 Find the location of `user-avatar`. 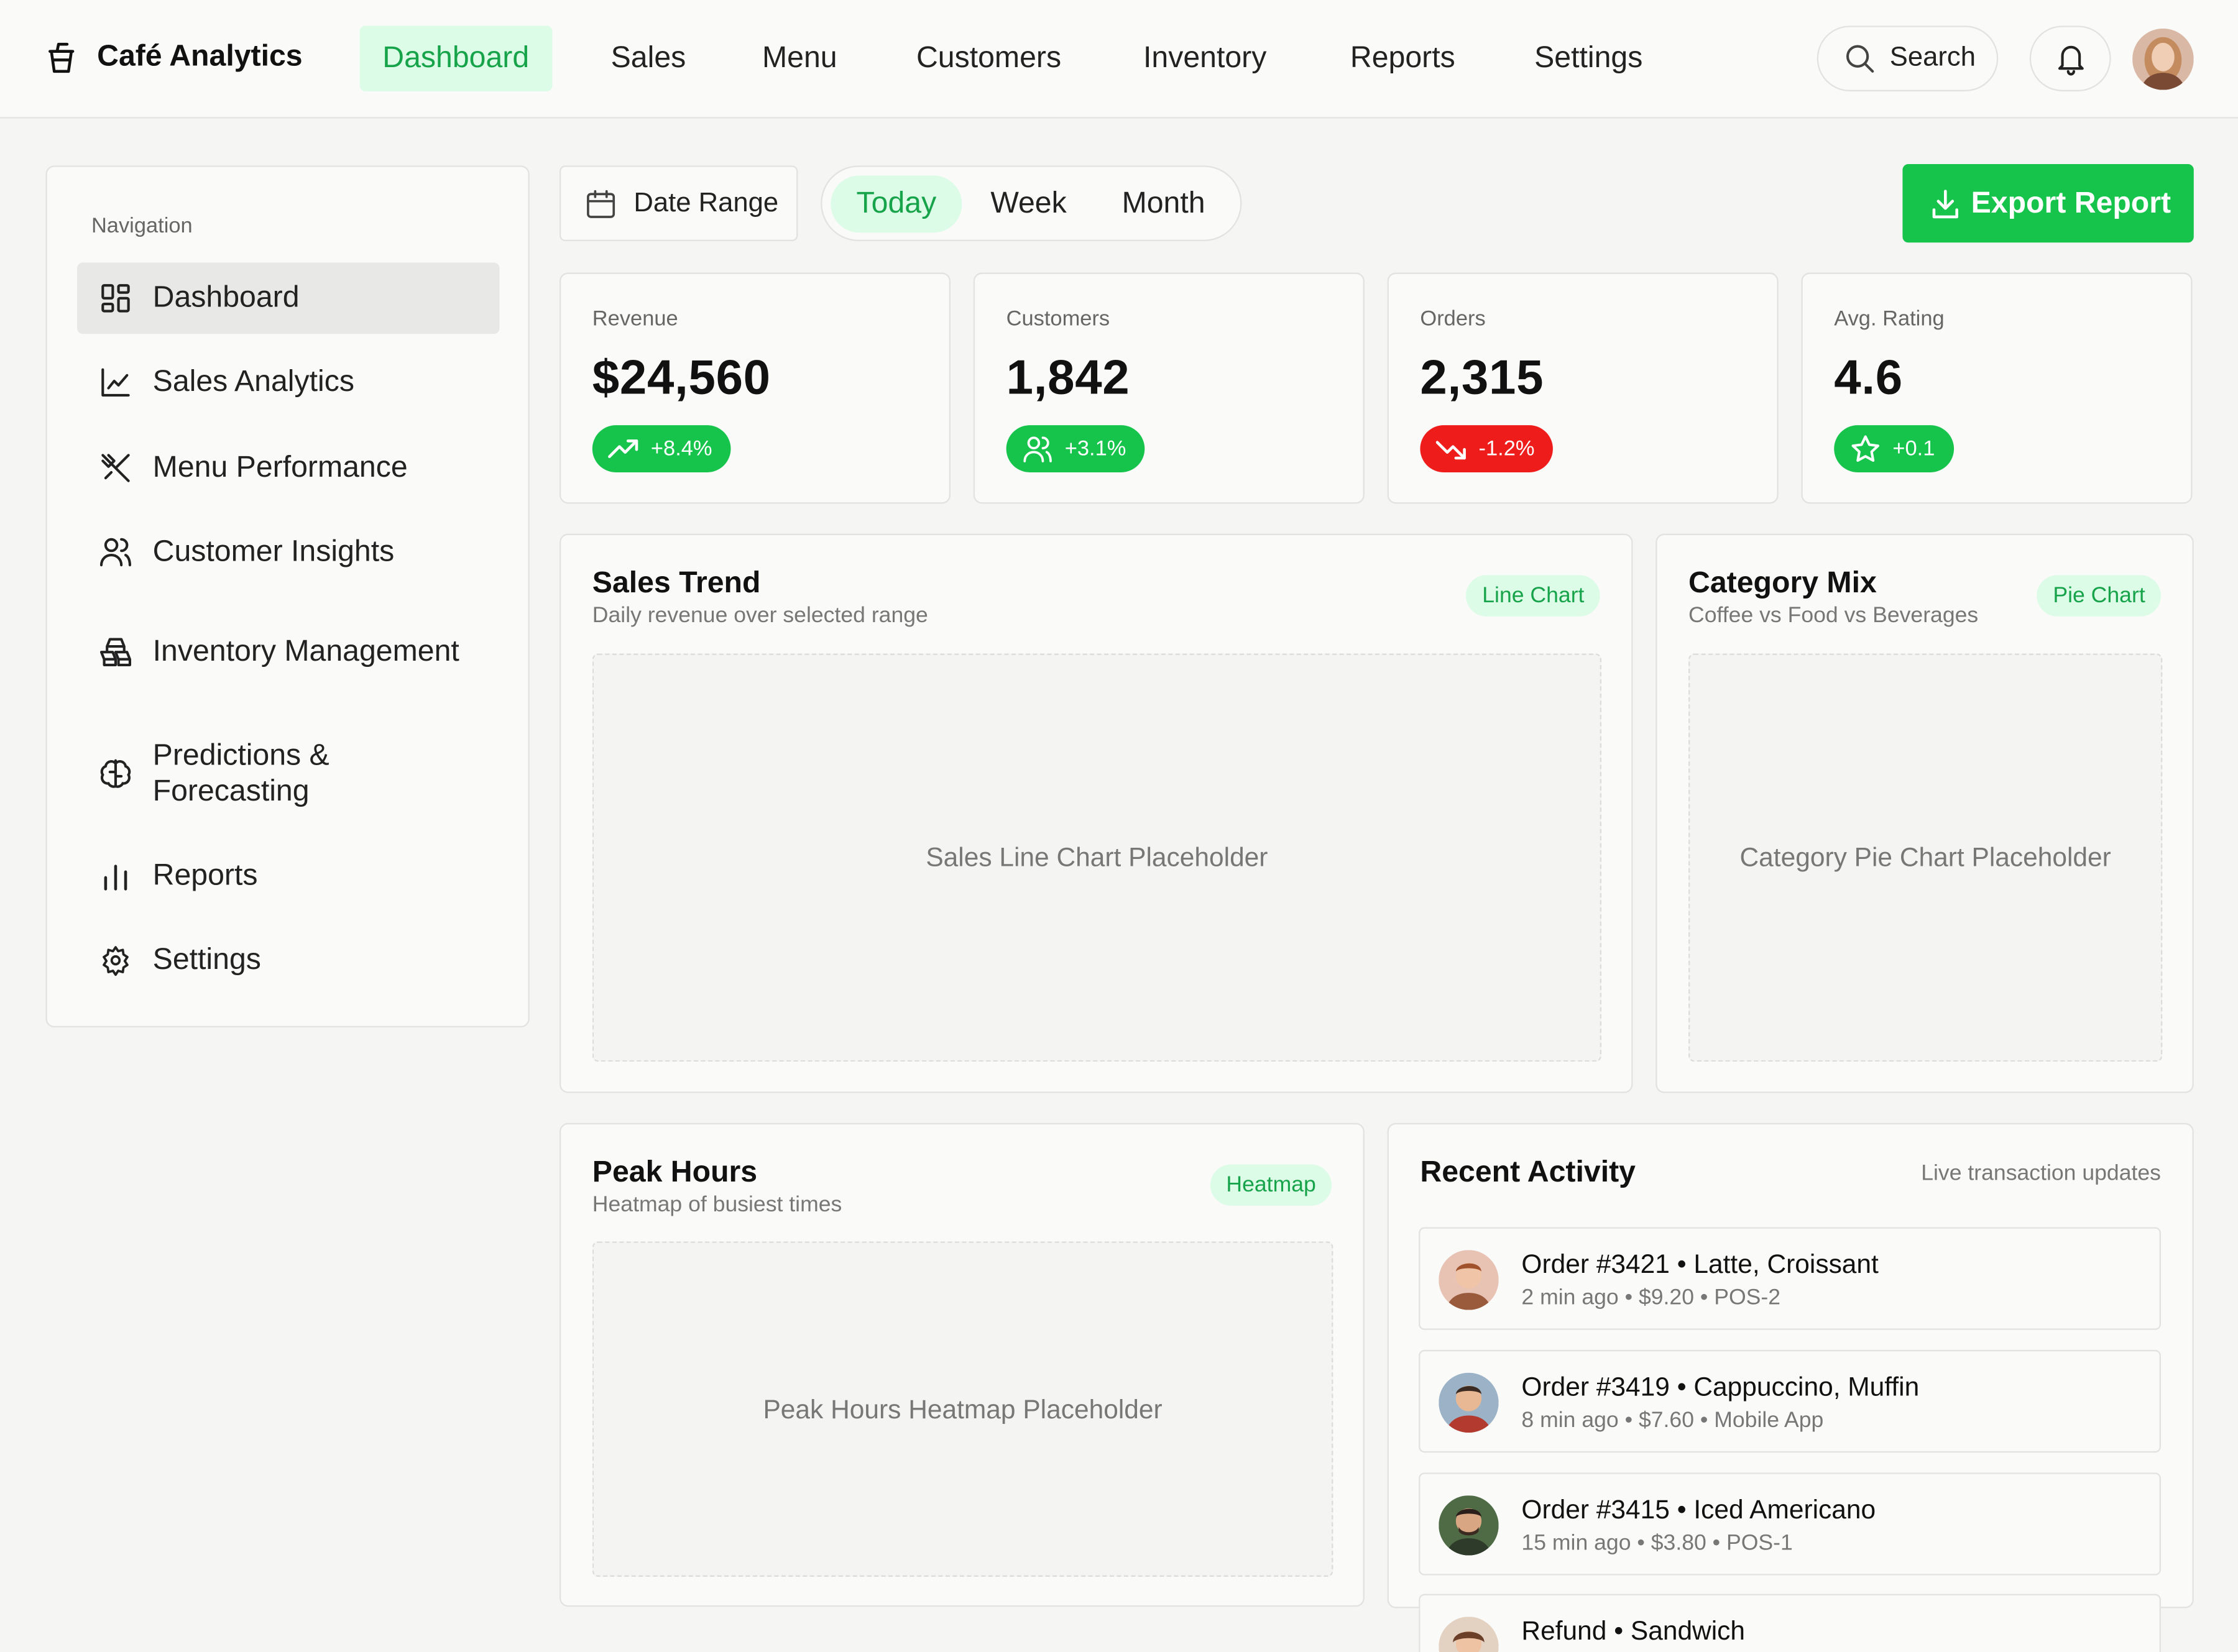

user-avatar is located at coordinates (2163, 59).